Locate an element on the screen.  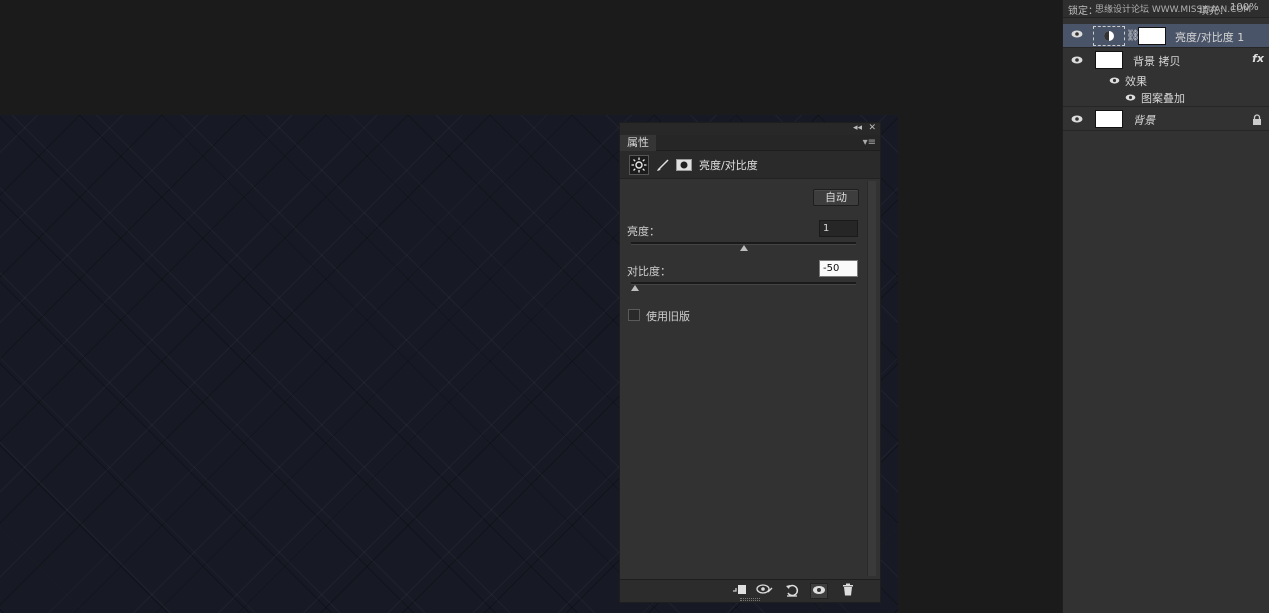
adjustment-header: 亮度/对比度 is located at coordinates (750, 165).